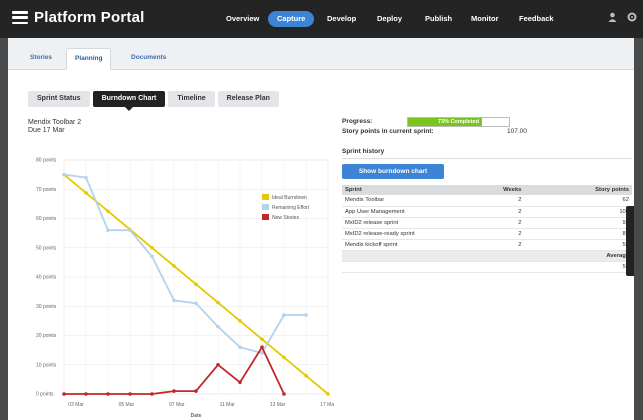 The image size is (643, 420). I want to click on tab-timeline: Timeline, so click(191, 99).